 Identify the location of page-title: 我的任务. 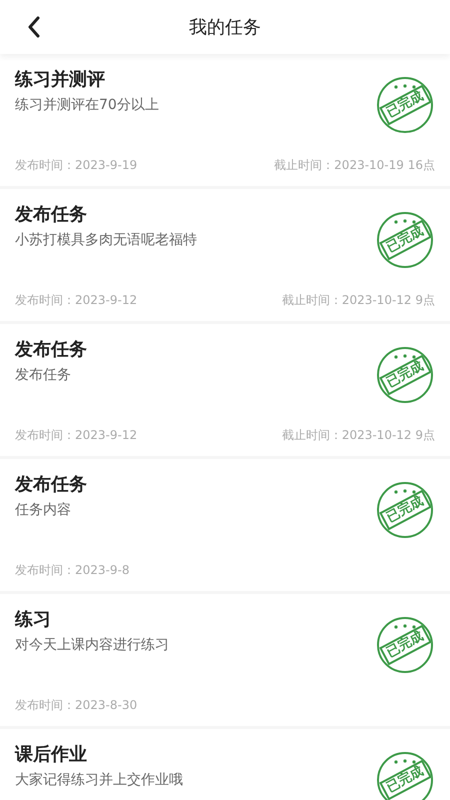
(225, 28).